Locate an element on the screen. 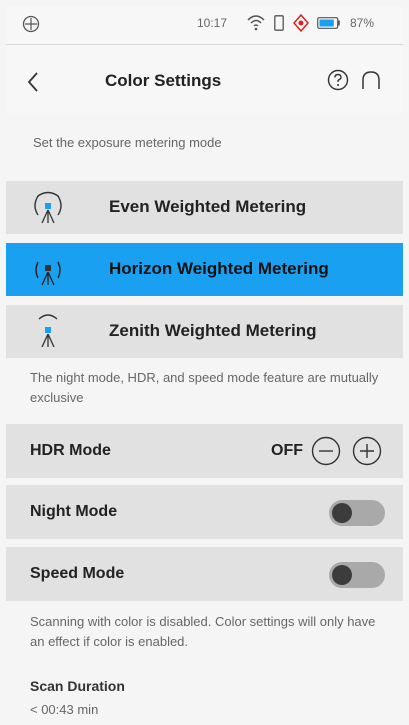 This screenshot has height=725, width=409. metering-hint: Set the exposure metering mode is located at coordinates (127, 142).